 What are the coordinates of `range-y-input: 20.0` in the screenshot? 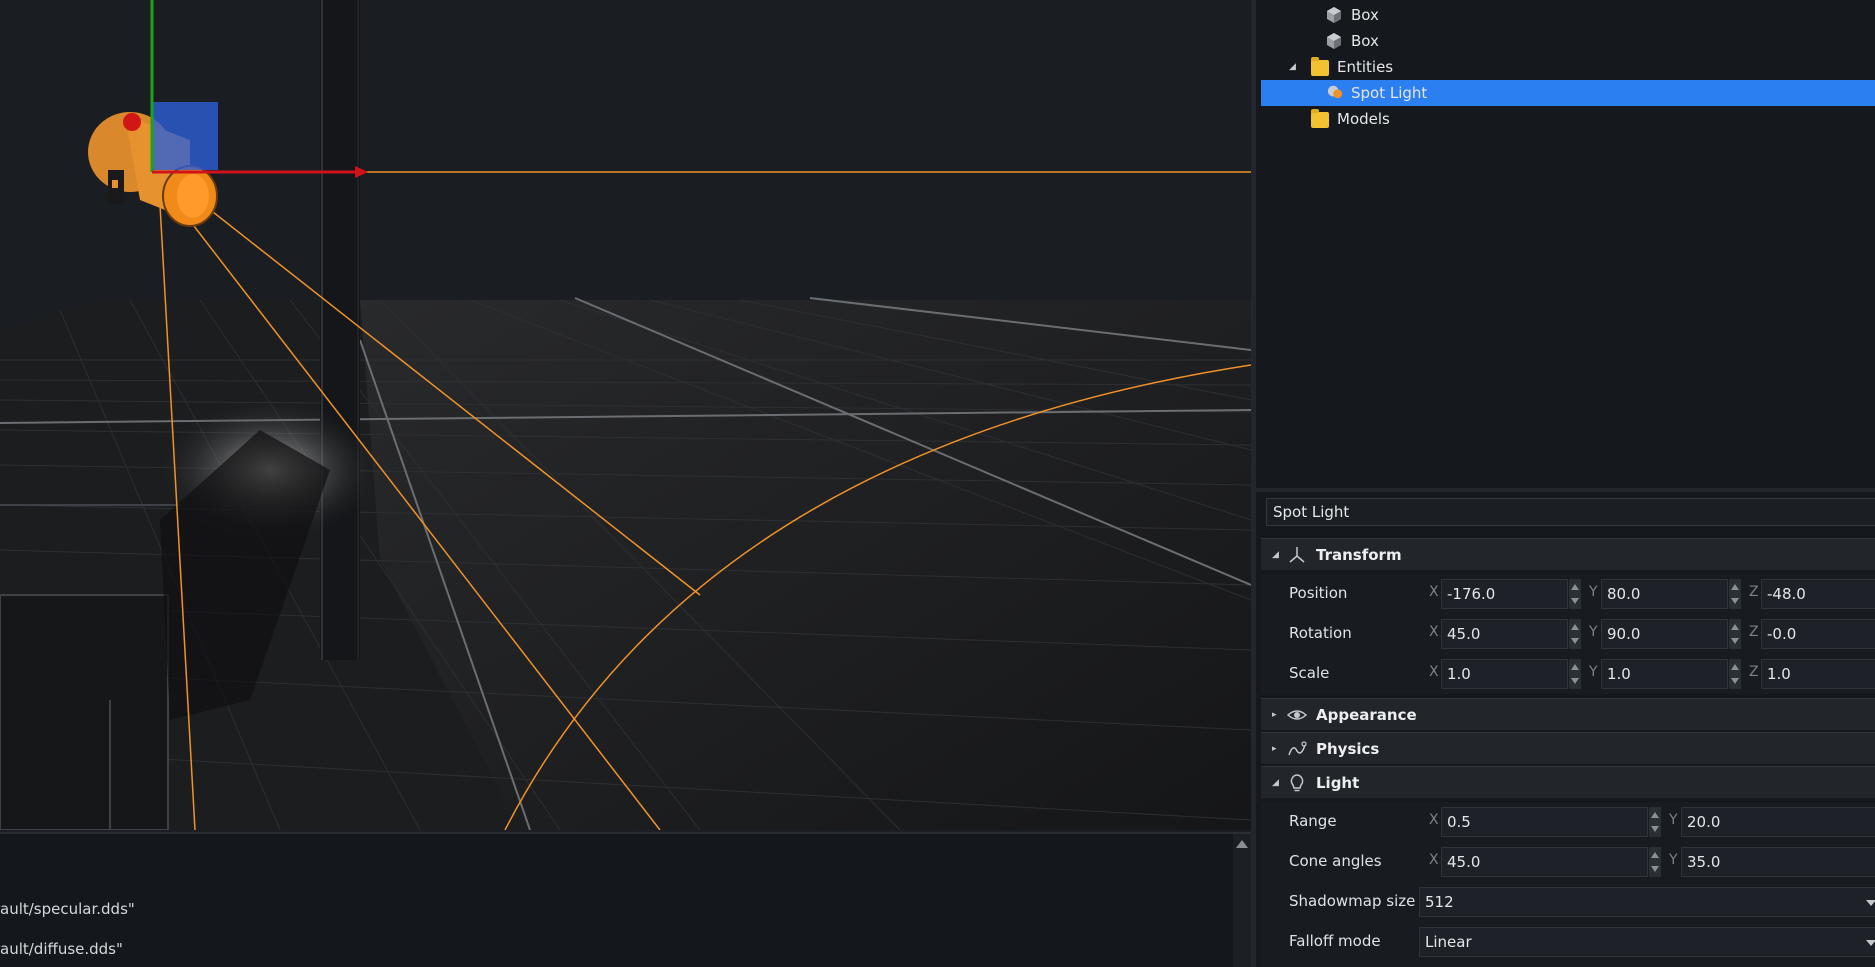 It's located at (1778, 822).